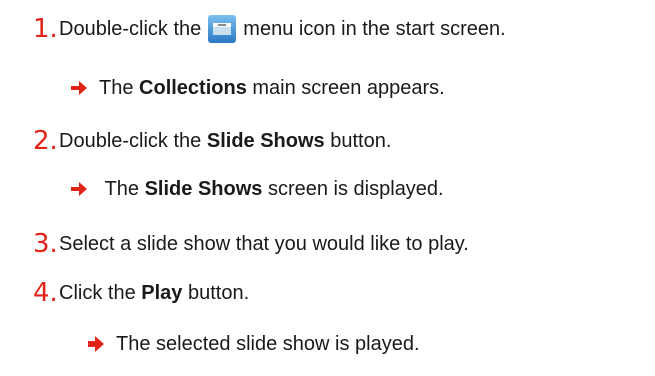 The width and height of the screenshot is (655, 376). I want to click on result-text-bold: Slide Shows, so click(203, 189).